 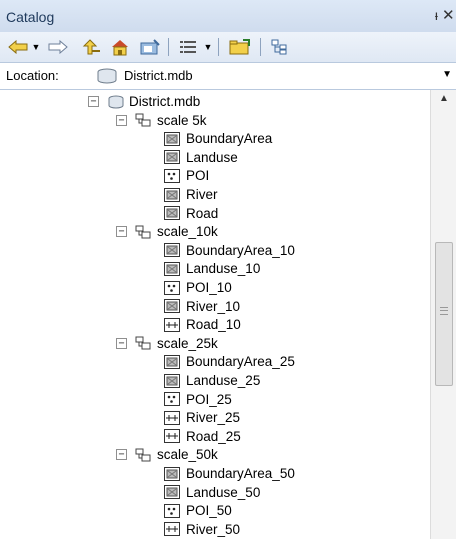 I want to click on tree-node-label: scale_25k, so click(x=187, y=343).